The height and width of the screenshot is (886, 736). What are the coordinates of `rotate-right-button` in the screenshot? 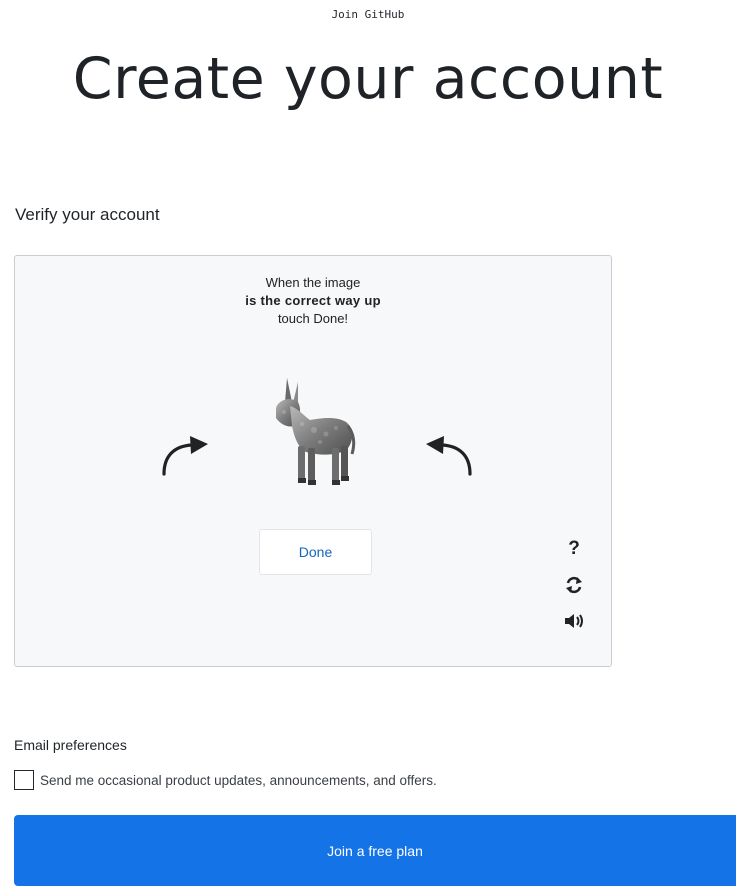 It's located at (448, 454).